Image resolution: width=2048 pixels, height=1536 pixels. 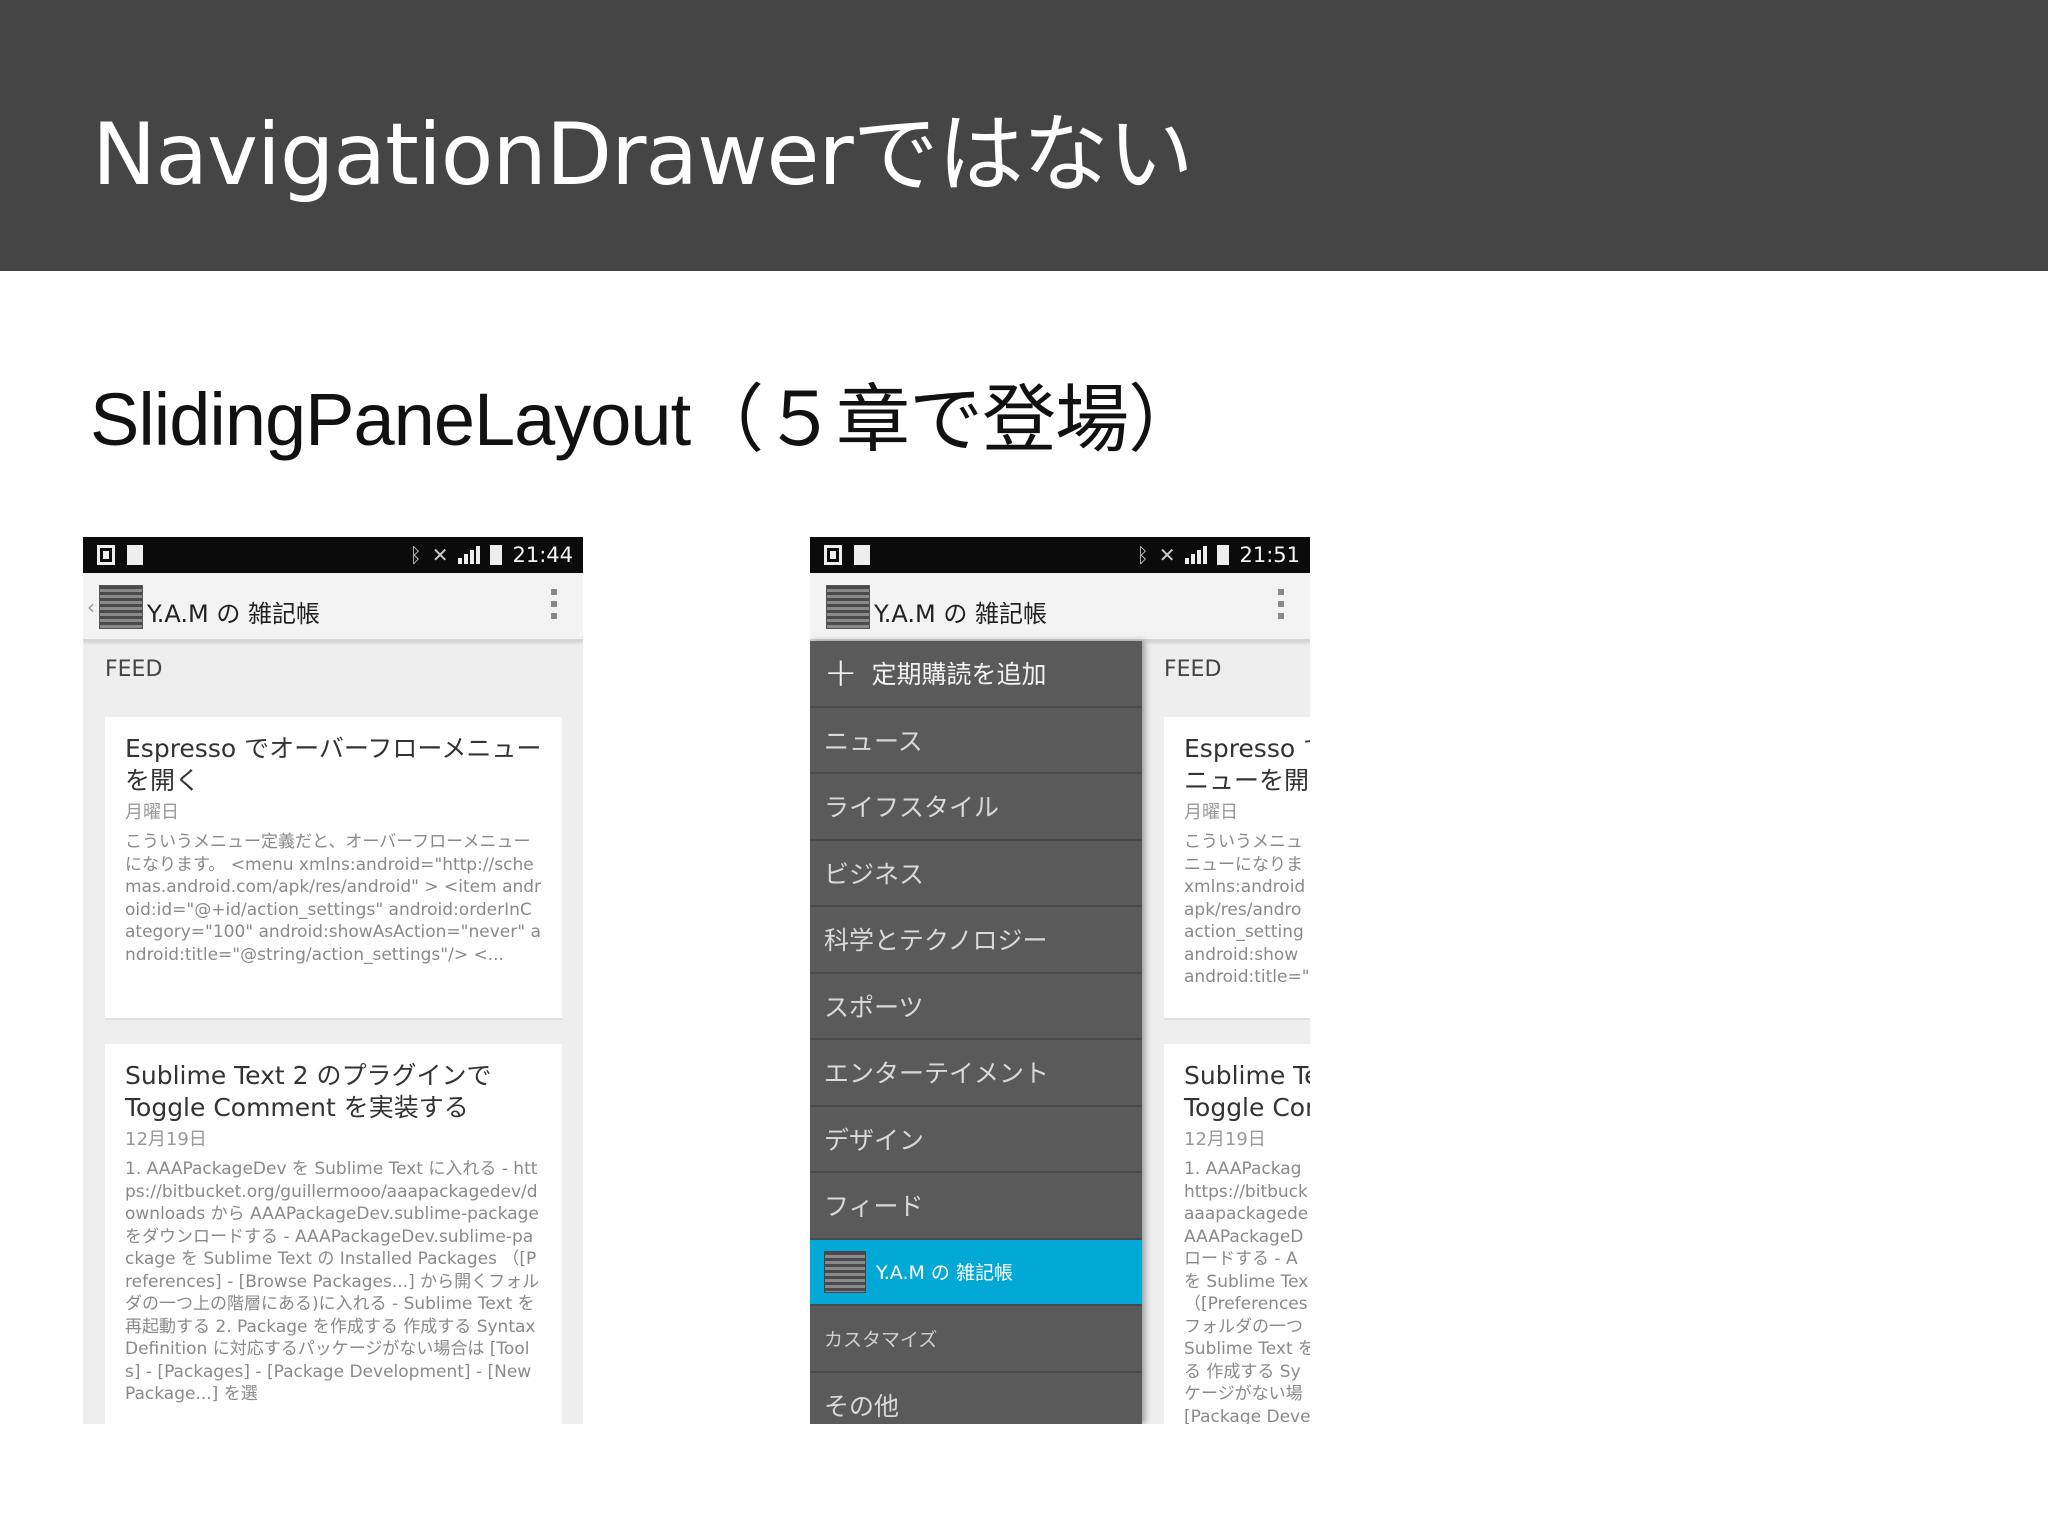 I want to click on status-bar: ᛒ ✕ 21:51, so click(x=1060, y=555).